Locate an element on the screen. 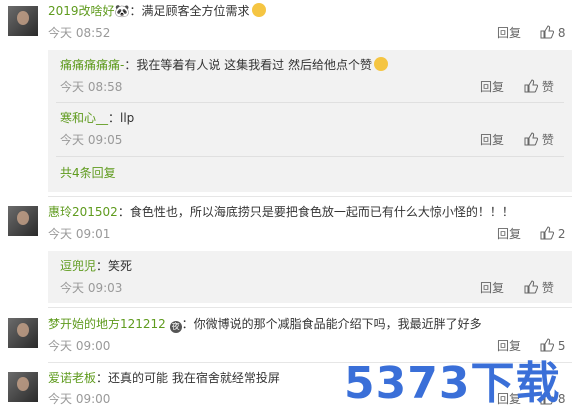 The image size is (581, 418). more-replies-link: 共4条回复 is located at coordinates (88, 173).